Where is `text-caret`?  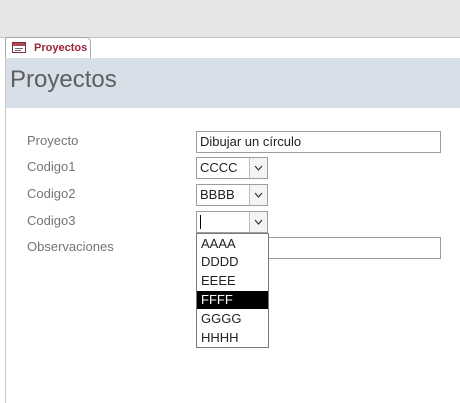 text-caret is located at coordinates (200, 222).